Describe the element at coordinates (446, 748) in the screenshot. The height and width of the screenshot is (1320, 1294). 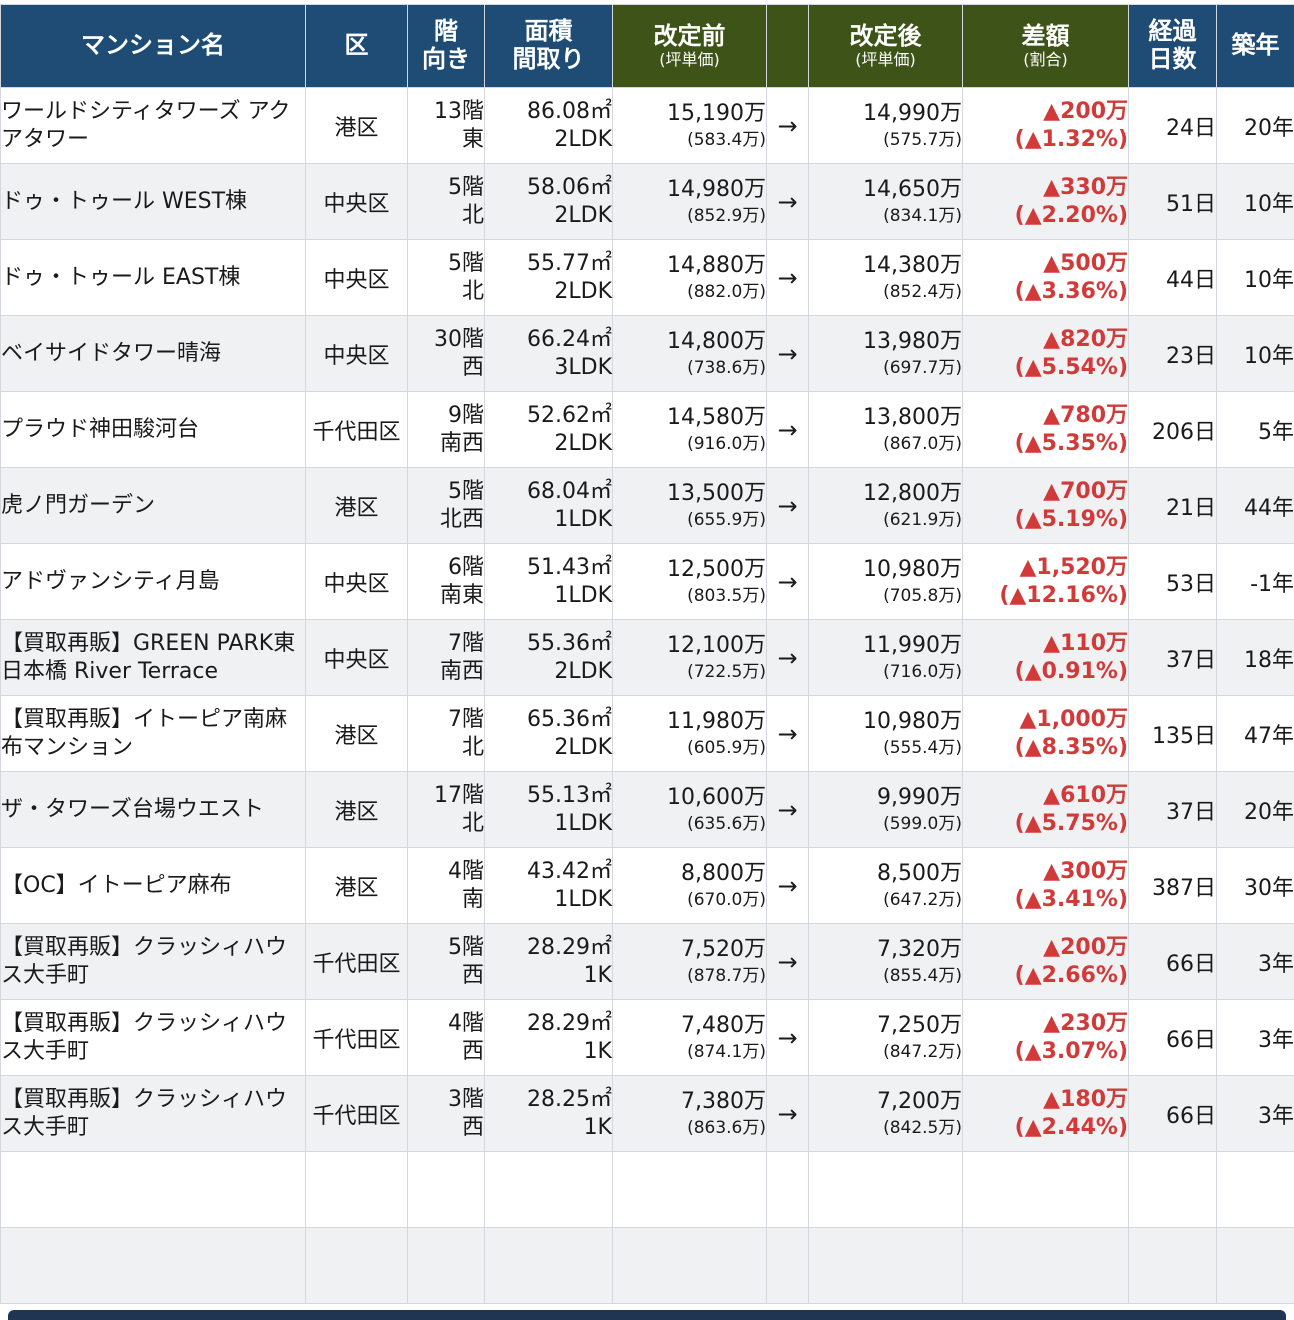
I see `cell-floor-direction: 北` at that location.